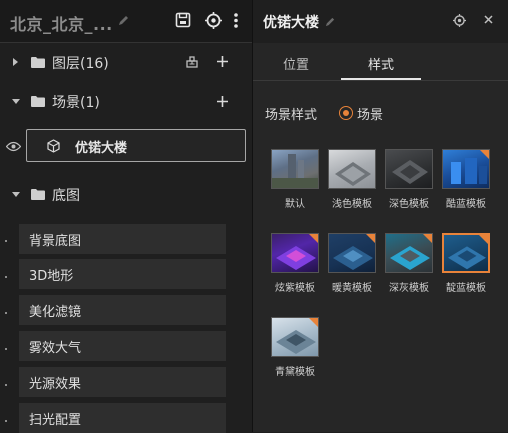 The height and width of the screenshot is (433, 508). What do you see at coordinates (352, 204) in the screenshot?
I see `template-label: 浅色模板` at bounding box center [352, 204].